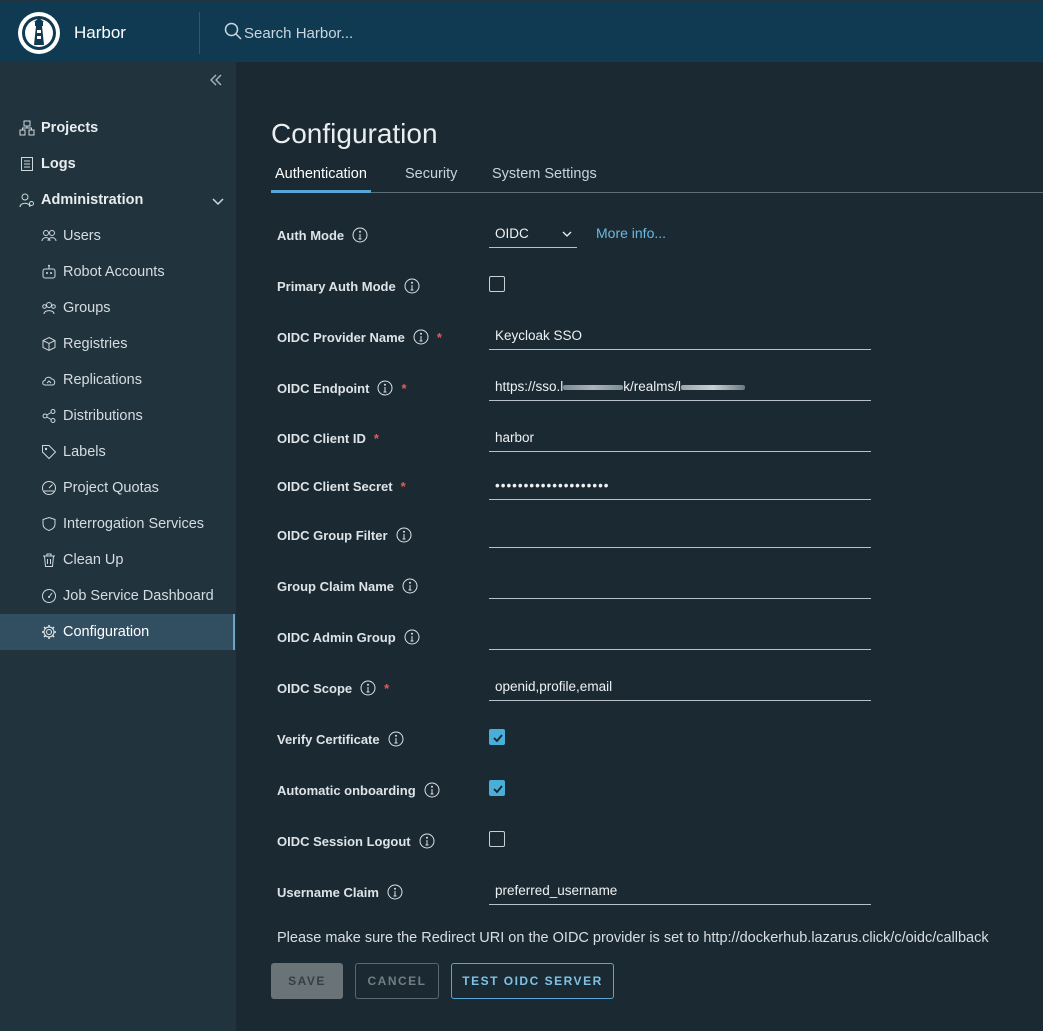 This screenshot has width=1043, height=1031. I want to click on oidc-group-filter-label: OIDC Group Filter, so click(344, 535).